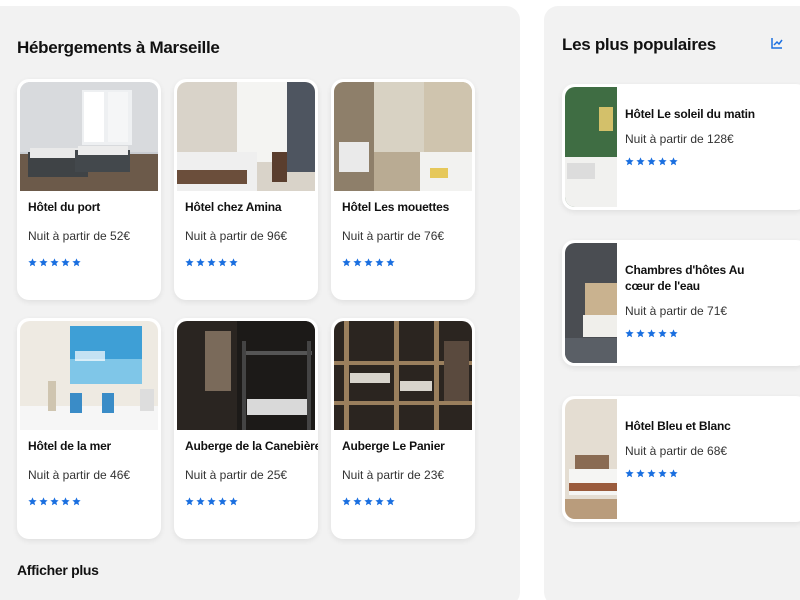 This screenshot has width=800, height=600. What do you see at coordinates (236, 236) in the screenshot?
I see `hotel-price: Nuit à partir de 96€` at bounding box center [236, 236].